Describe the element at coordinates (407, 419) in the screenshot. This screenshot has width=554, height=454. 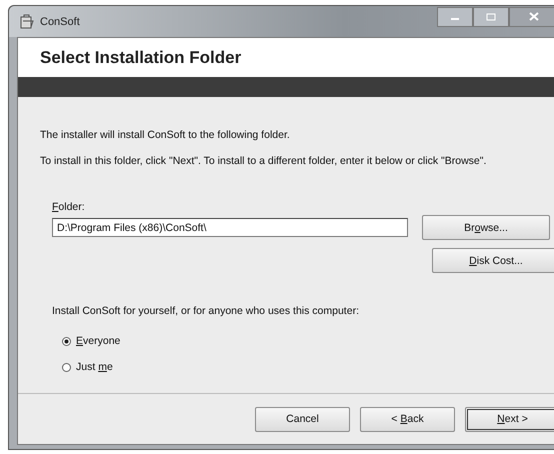
I see `wizard-button: < Back` at that location.